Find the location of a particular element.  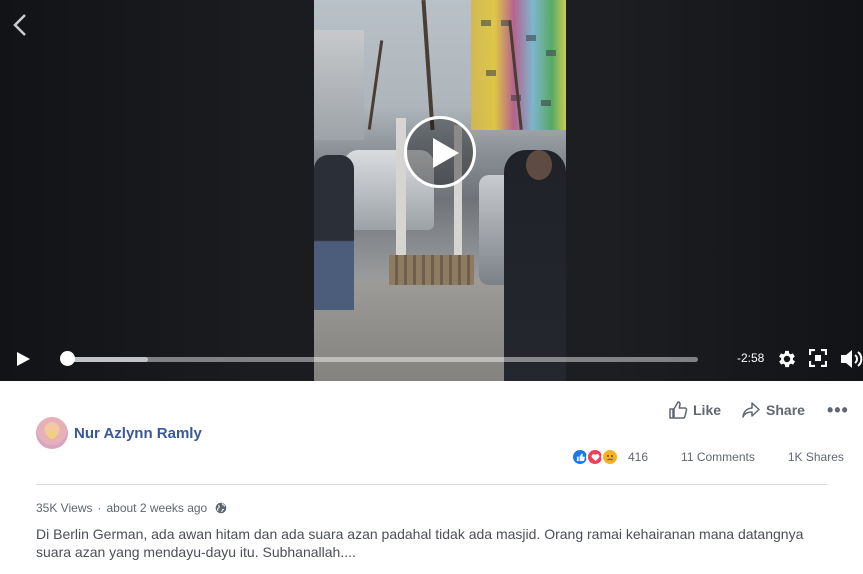

share-label: Share is located at coordinates (785, 410).